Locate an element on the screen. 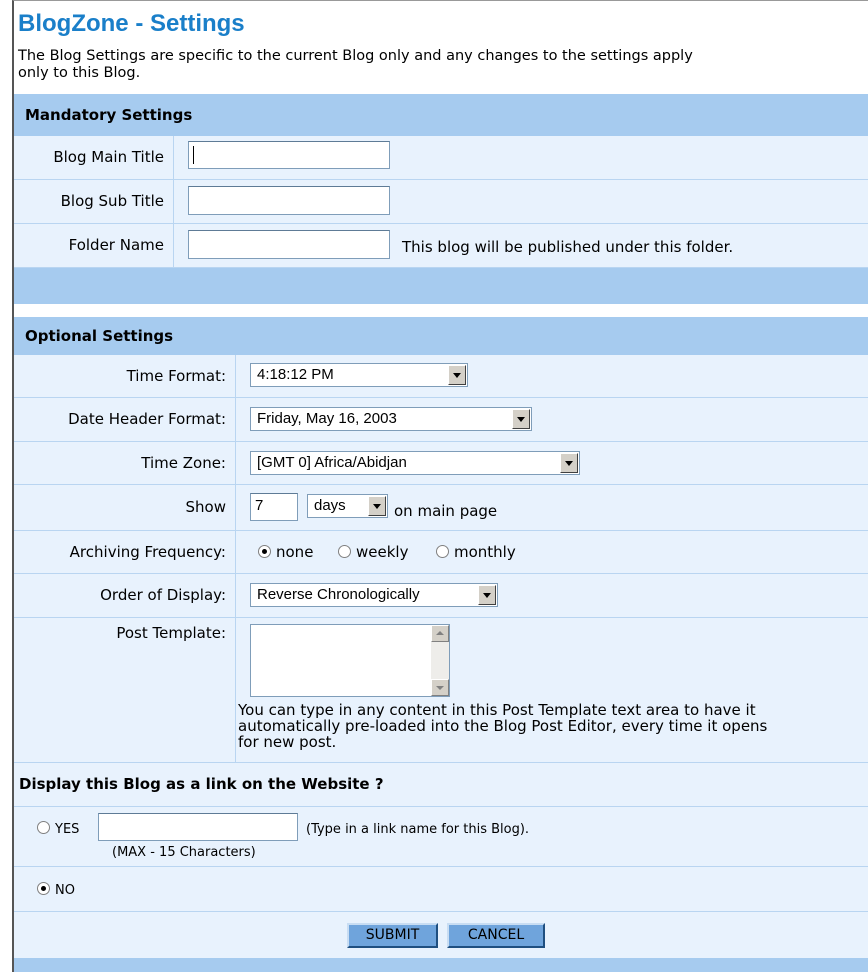 The image size is (868, 972). text-cursor is located at coordinates (193, 155).